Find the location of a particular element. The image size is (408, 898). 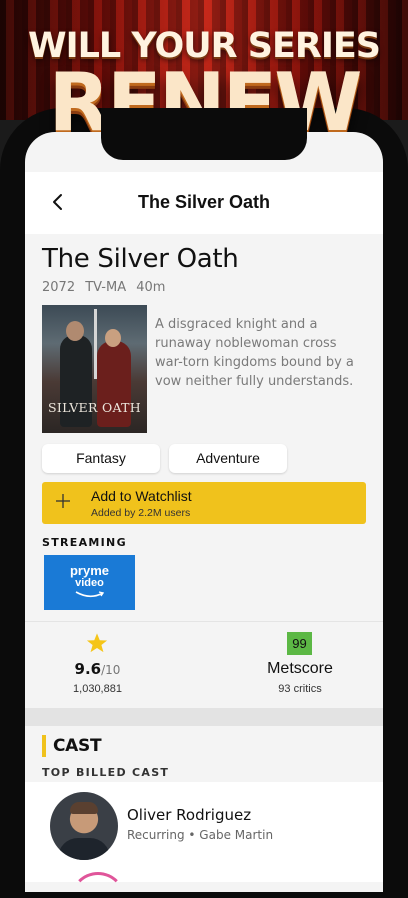

genre-chip-adventure: Adventure is located at coordinates (228, 458).